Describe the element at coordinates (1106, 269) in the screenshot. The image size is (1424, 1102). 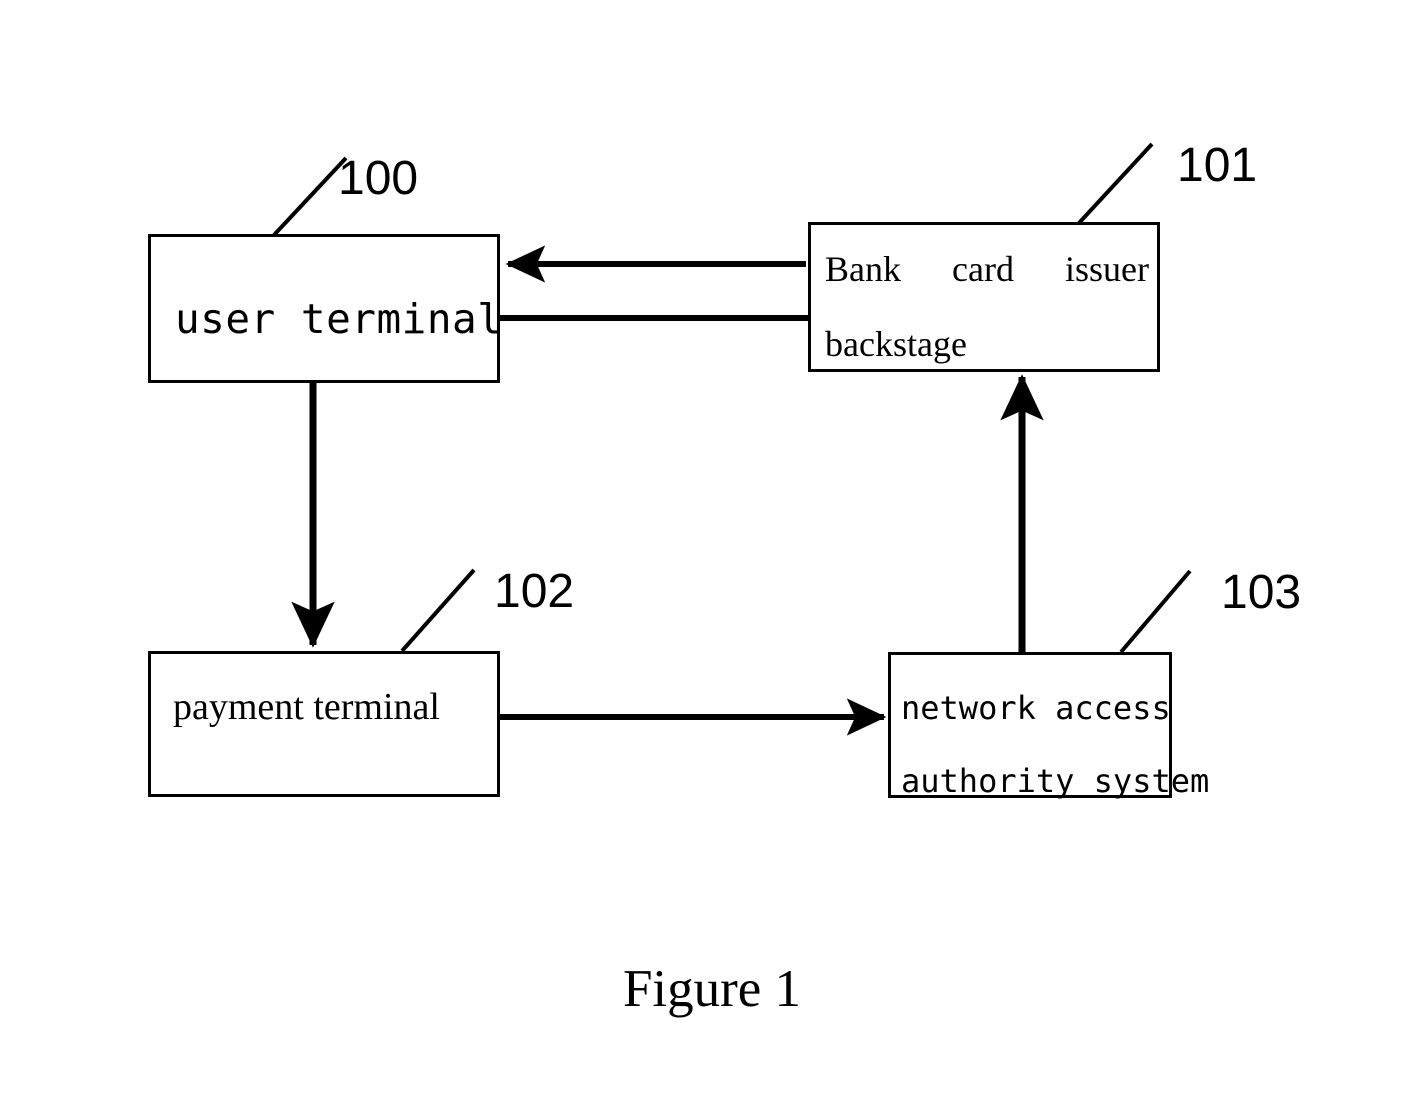
I see `node-bank-label-word-issuer: issuer` at that location.